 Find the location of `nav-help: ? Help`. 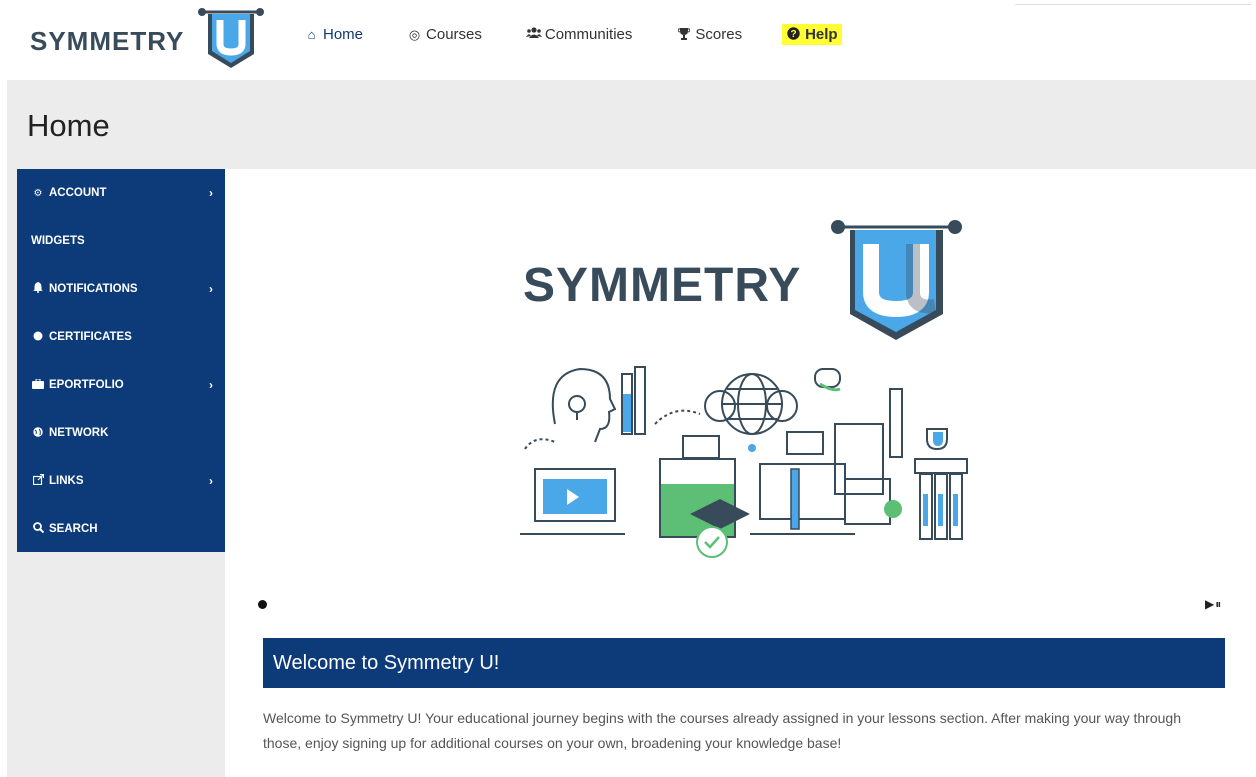

nav-help: ? Help is located at coordinates (812, 34).